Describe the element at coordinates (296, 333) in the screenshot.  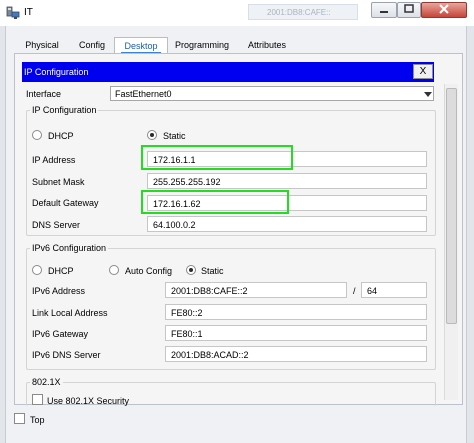
I see `ipv6-gateway-input: FE80::1` at that location.